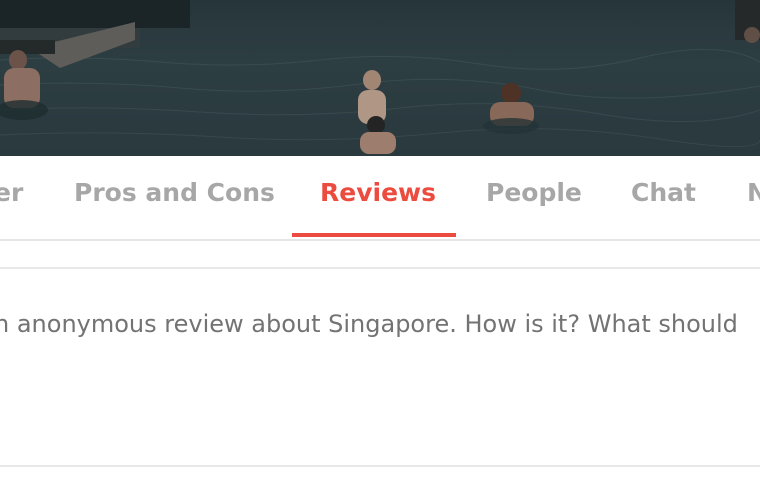 This screenshot has height=482, width=760. What do you see at coordinates (174, 192) in the screenshot?
I see `tab-pros-and-cons: Pros and Cons` at bounding box center [174, 192].